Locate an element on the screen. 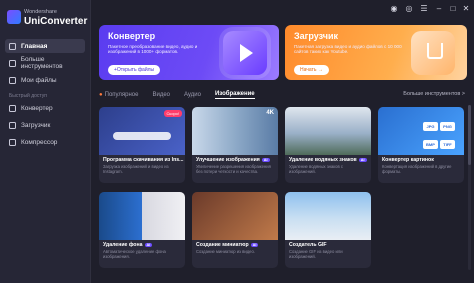  card-title: Удаление водяных знаков AI is located at coordinates (328, 160).